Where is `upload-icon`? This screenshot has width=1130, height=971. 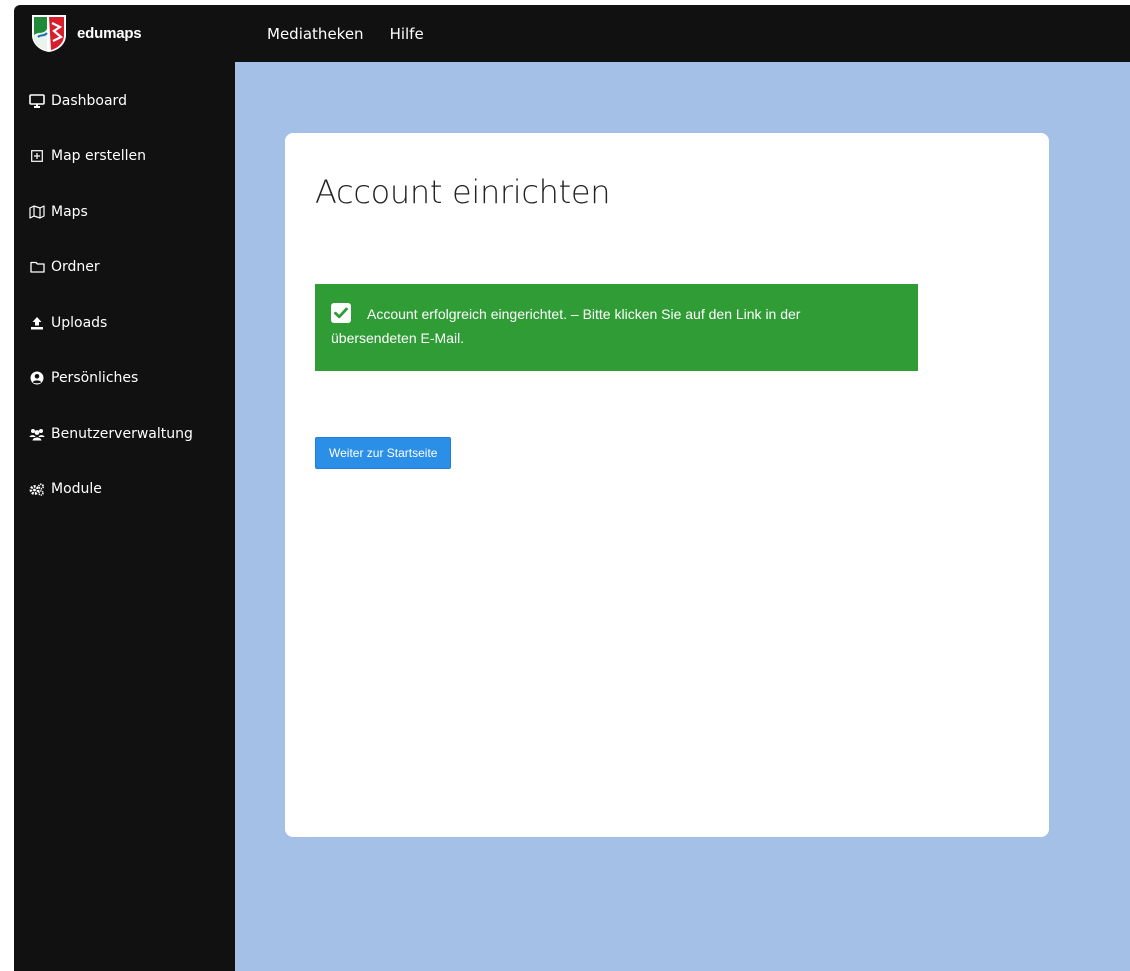
upload-icon is located at coordinates (37, 323).